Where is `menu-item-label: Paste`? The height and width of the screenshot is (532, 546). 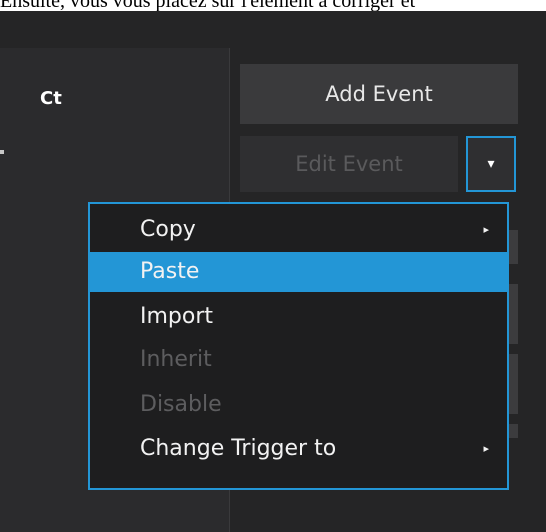 menu-item-label: Paste is located at coordinates (170, 271).